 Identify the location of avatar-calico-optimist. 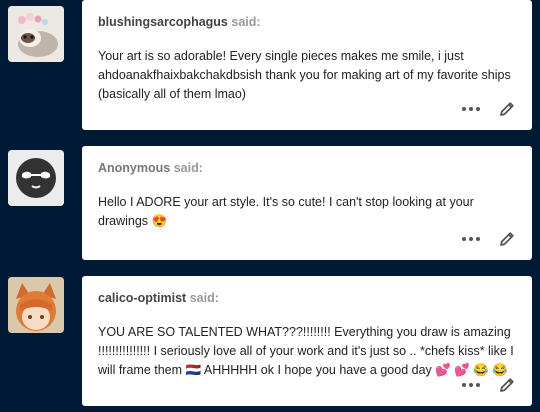
(36, 305).